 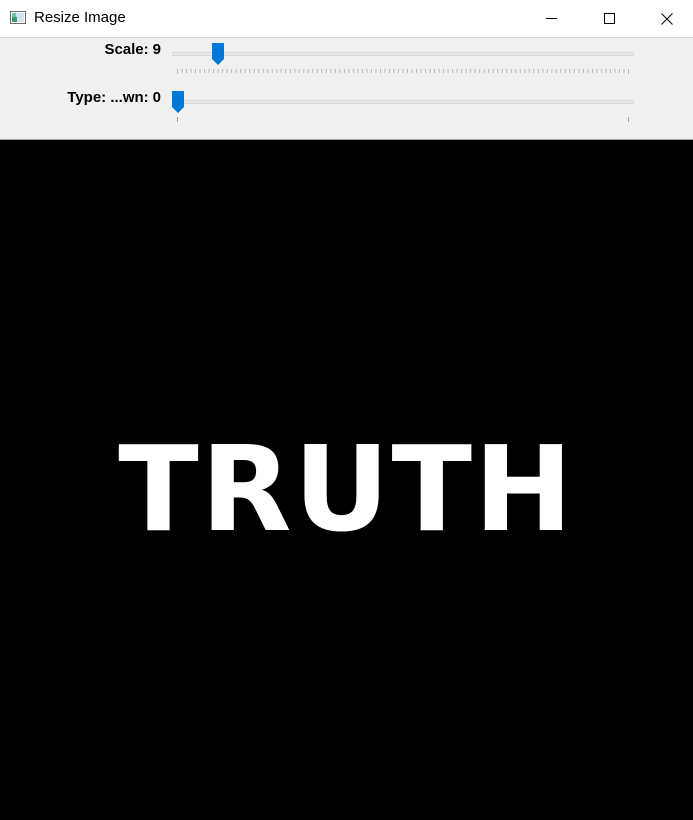 I want to click on close-button, so click(x=665, y=18).